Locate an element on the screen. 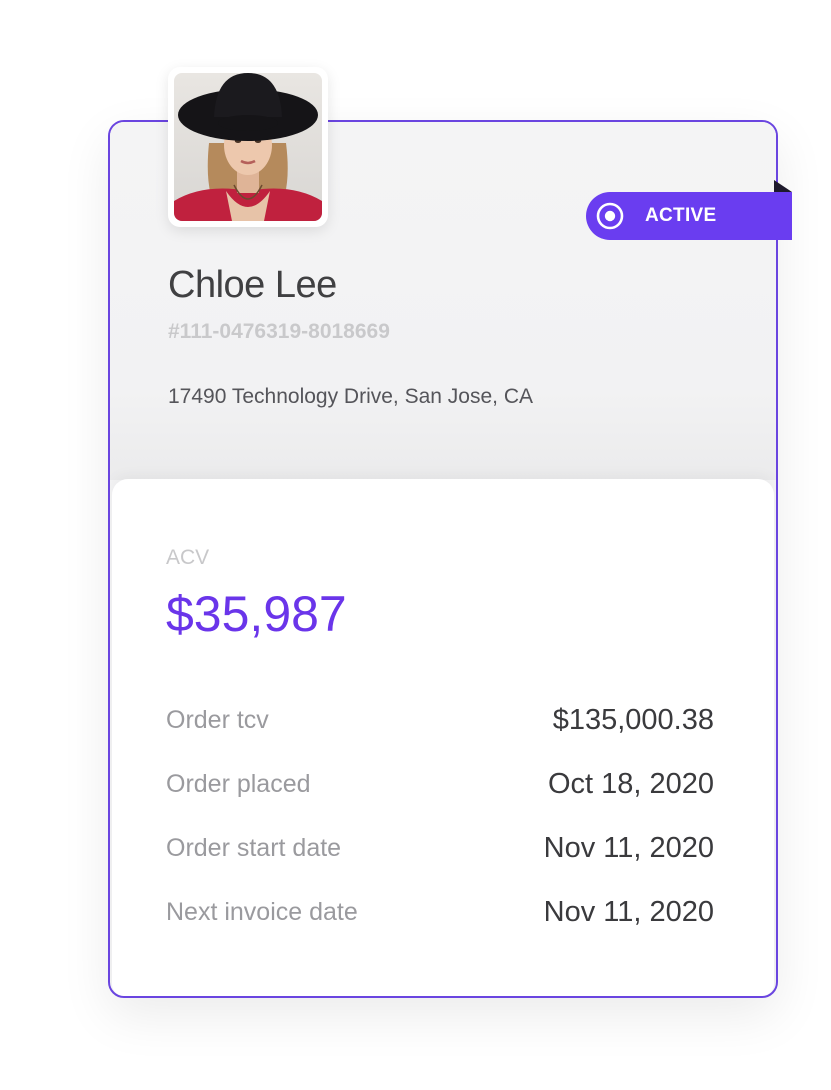  customer-address: 17490 Technology Drive, San Jose, CA is located at coordinates (350, 396).